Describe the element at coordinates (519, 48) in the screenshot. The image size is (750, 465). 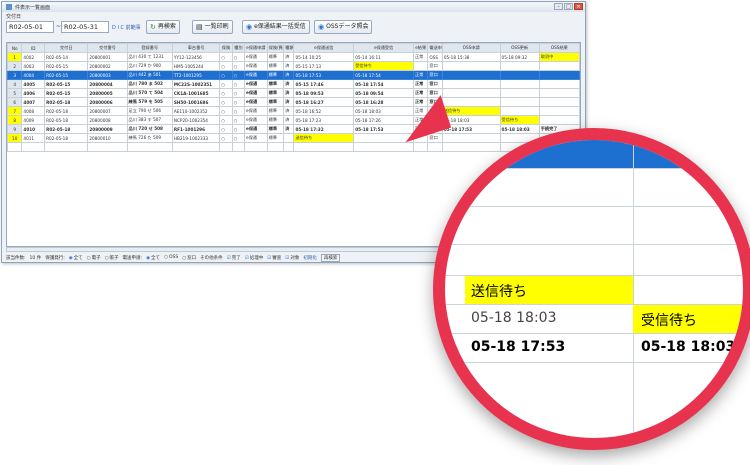
I see `column-header: OSS更新` at that location.